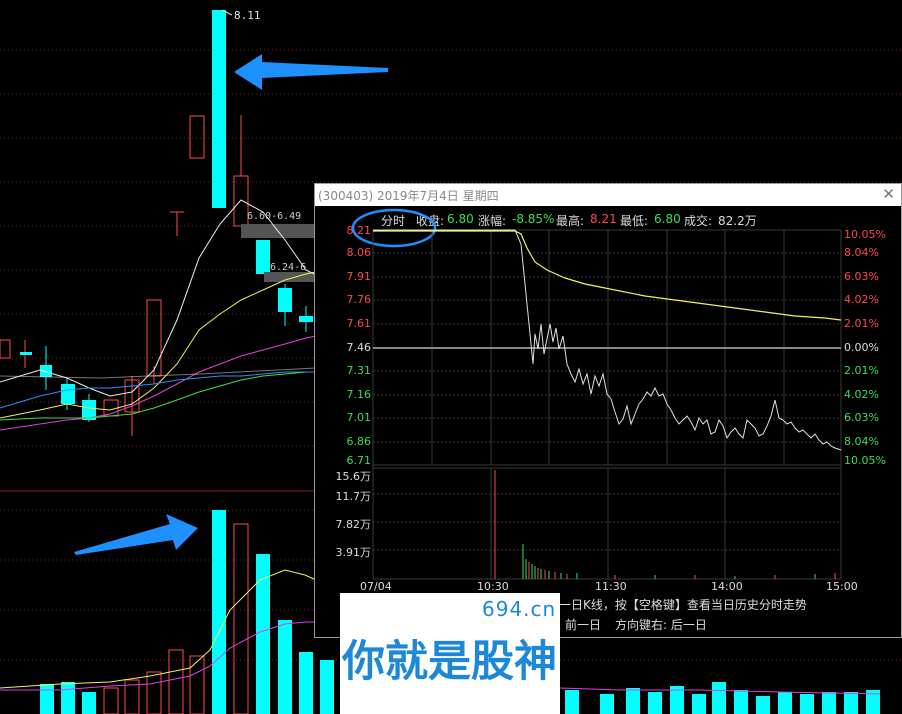  I want to click on time-tick: 07/04, so click(376, 586).